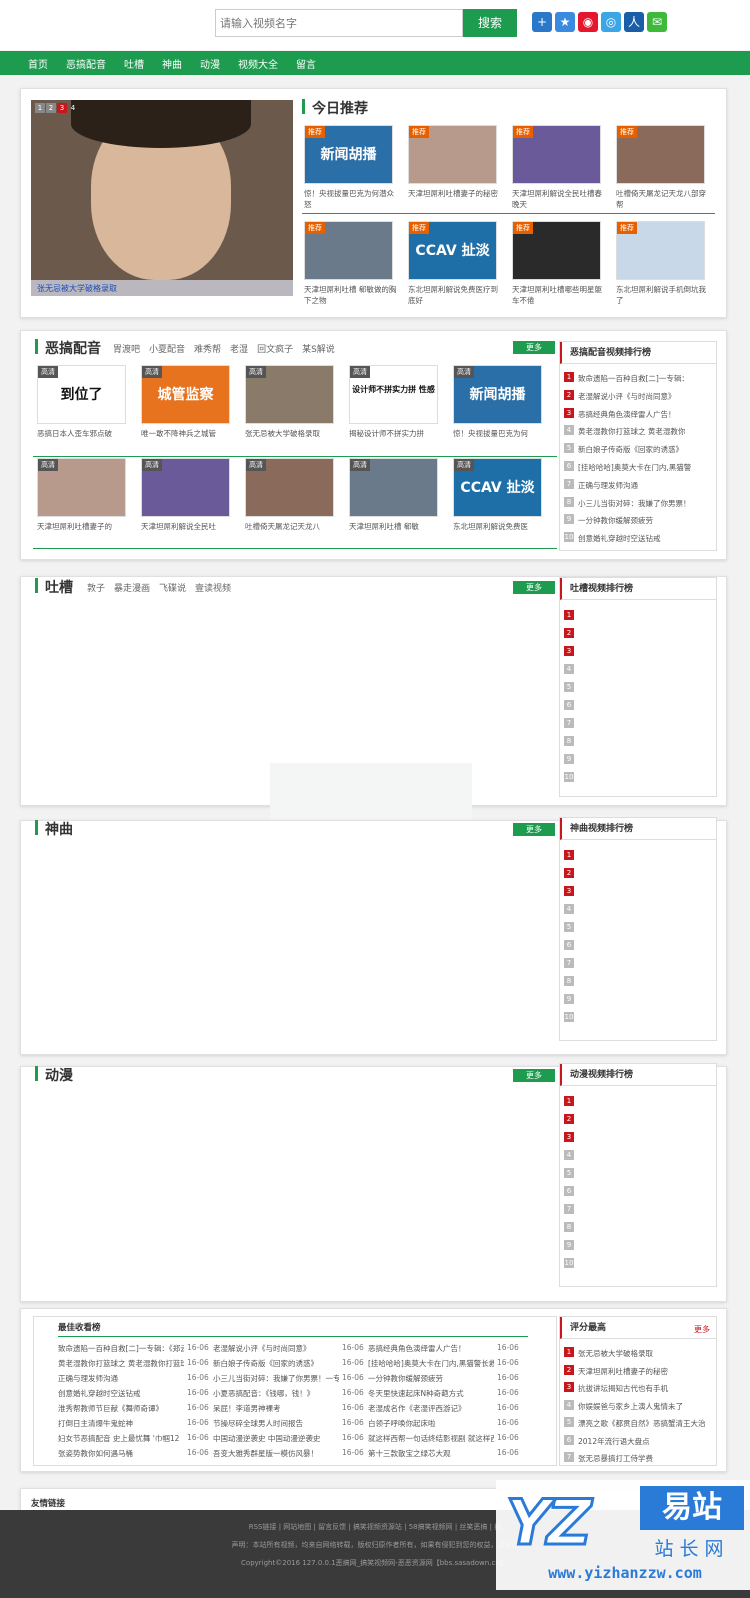 The height and width of the screenshot is (1598, 750). What do you see at coordinates (339, 23) in the screenshot?
I see `search-input` at bounding box center [339, 23].